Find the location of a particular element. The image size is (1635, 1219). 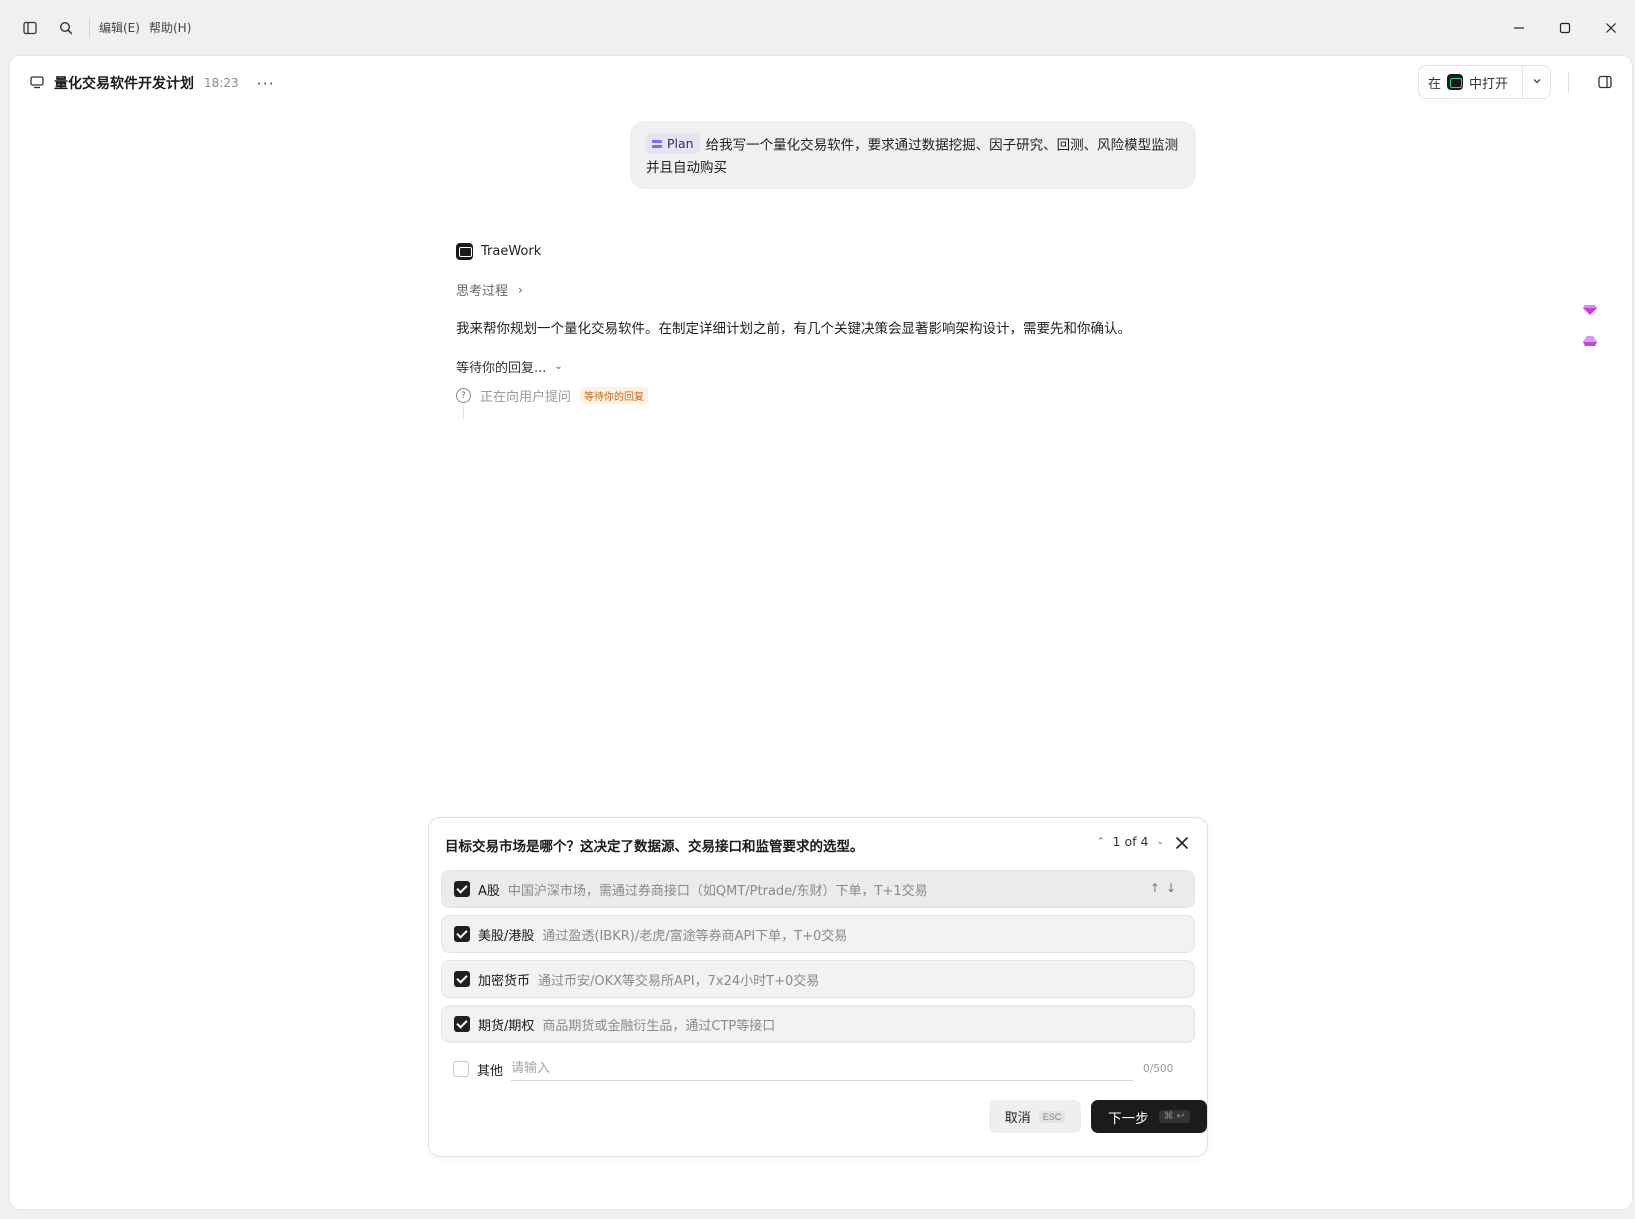

question-pager: ⌃ 1 of 4 ⌄ is located at coordinates (1130, 841).